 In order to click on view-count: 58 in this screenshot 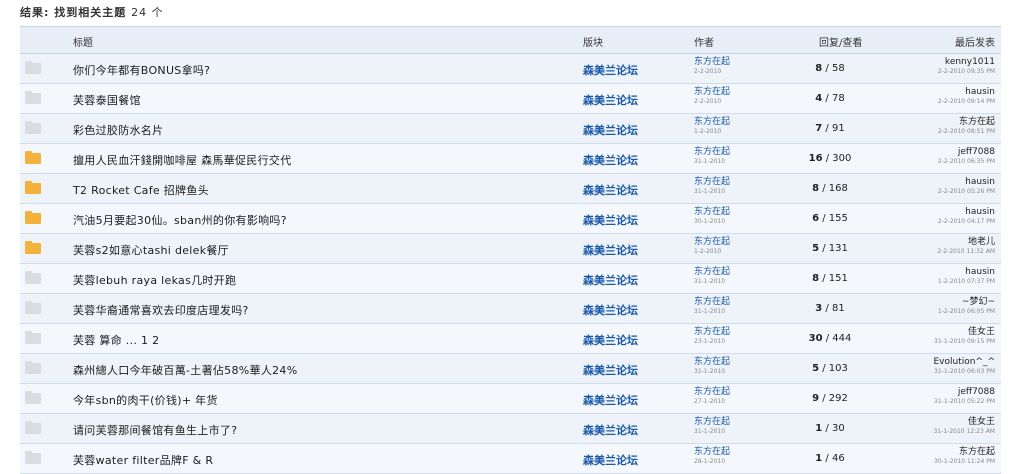, I will do `click(838, 68)`.